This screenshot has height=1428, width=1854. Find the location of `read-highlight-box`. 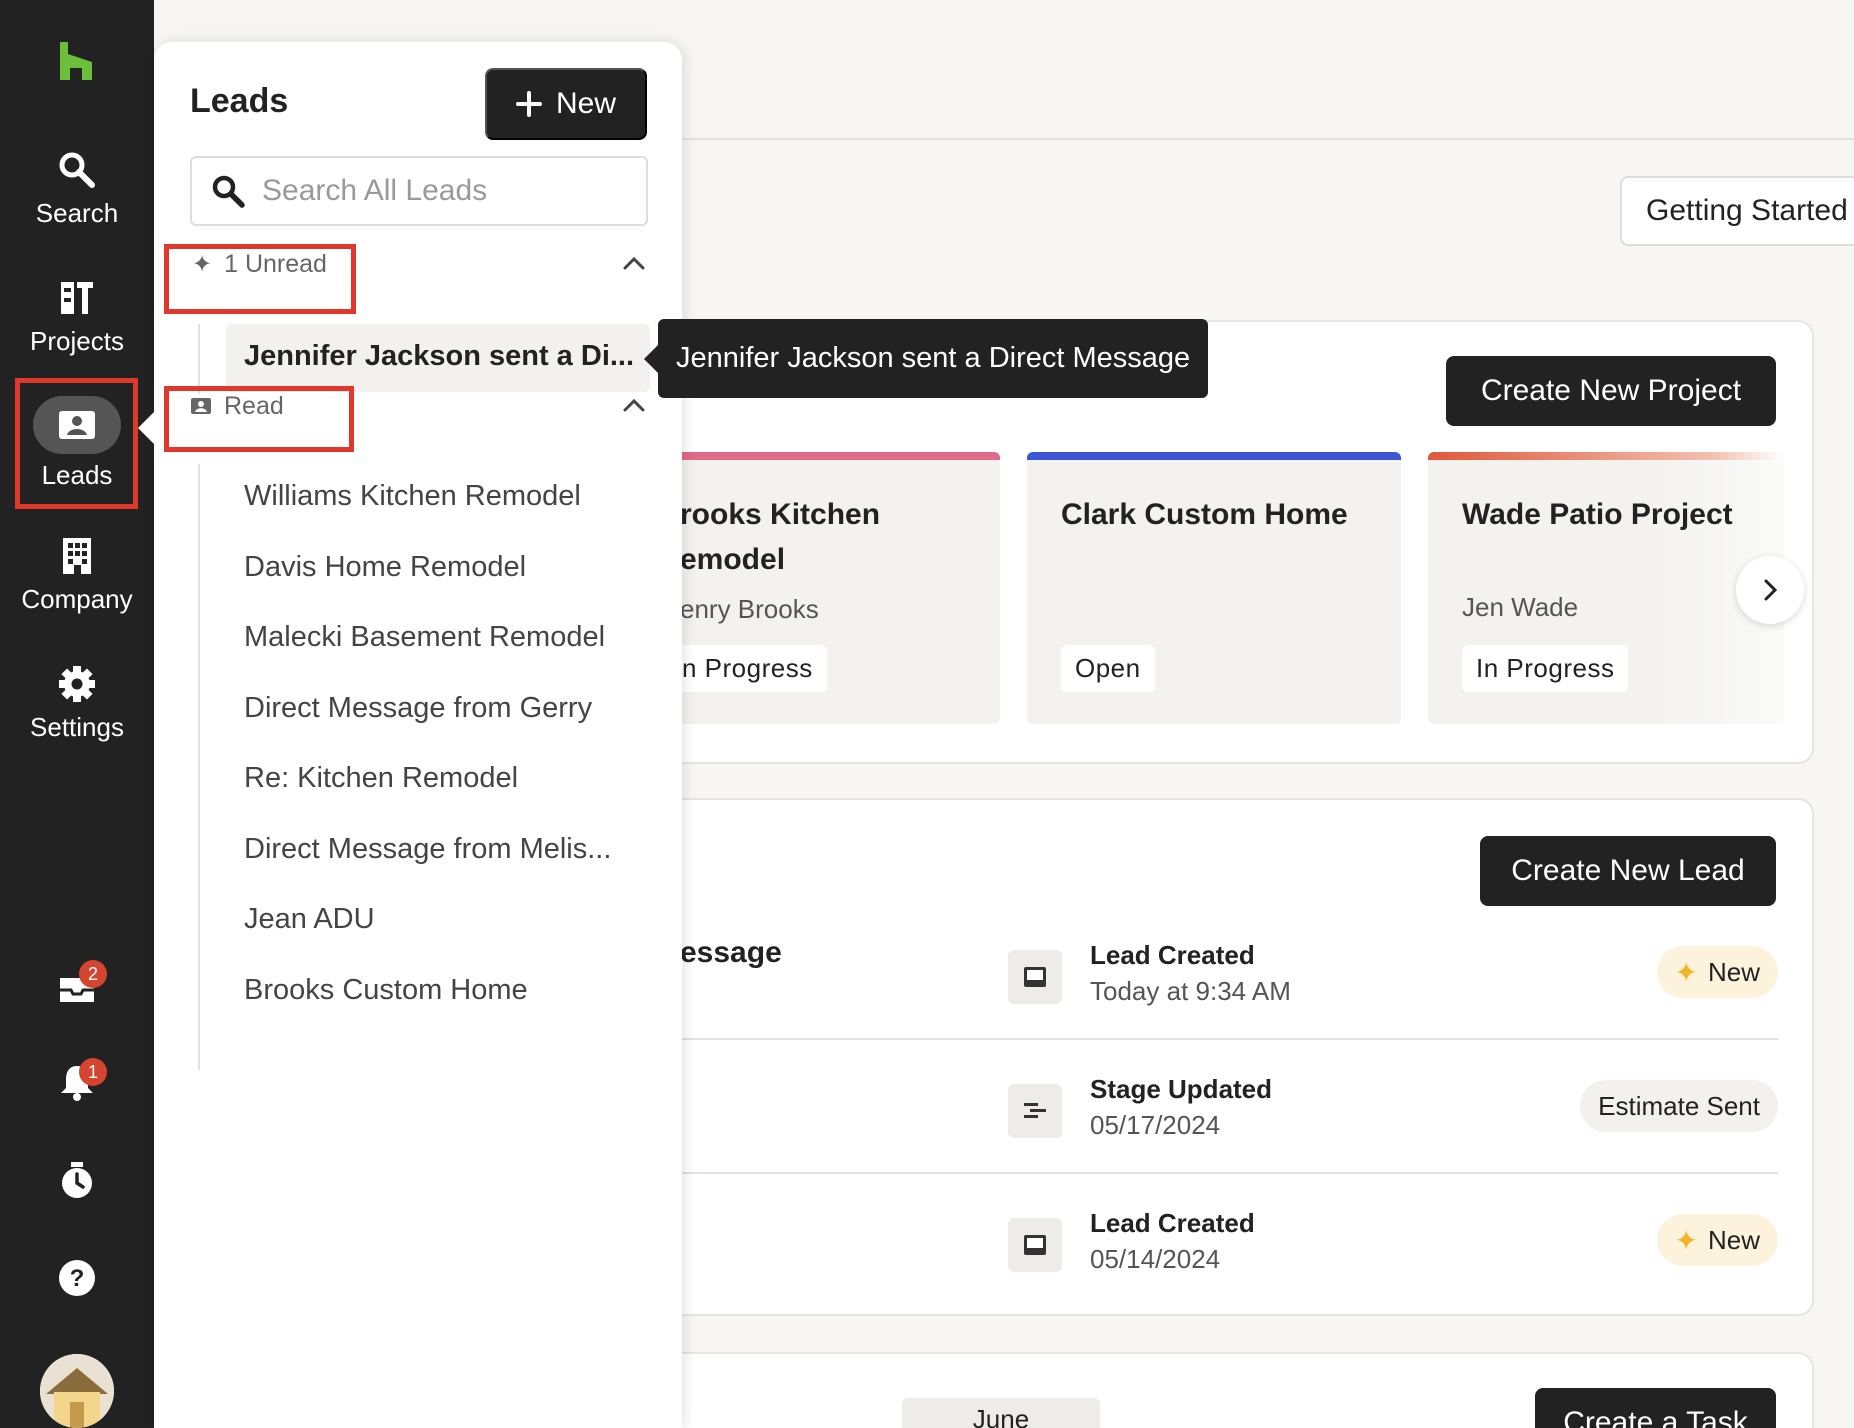

read-highlight-box is located at coordinates (259, 419).